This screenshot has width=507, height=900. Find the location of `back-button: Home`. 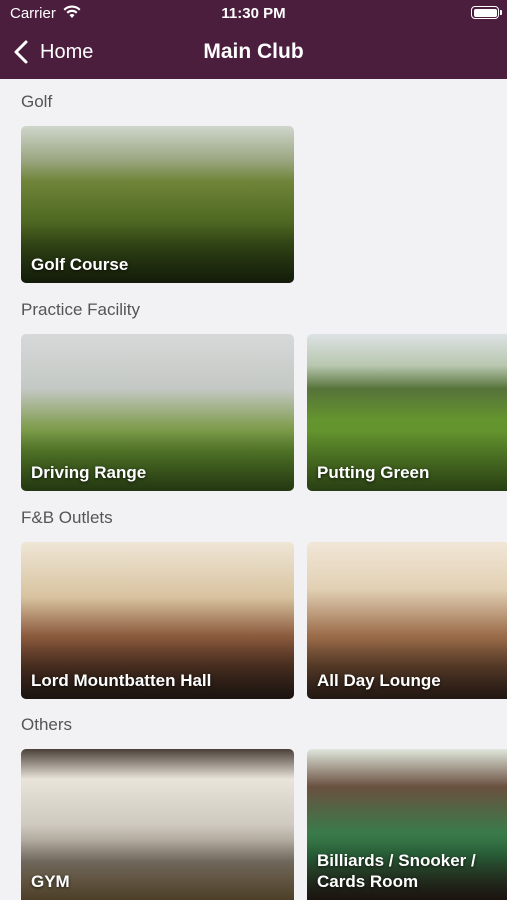

back-button: Home is located at coordinates (53, 52).